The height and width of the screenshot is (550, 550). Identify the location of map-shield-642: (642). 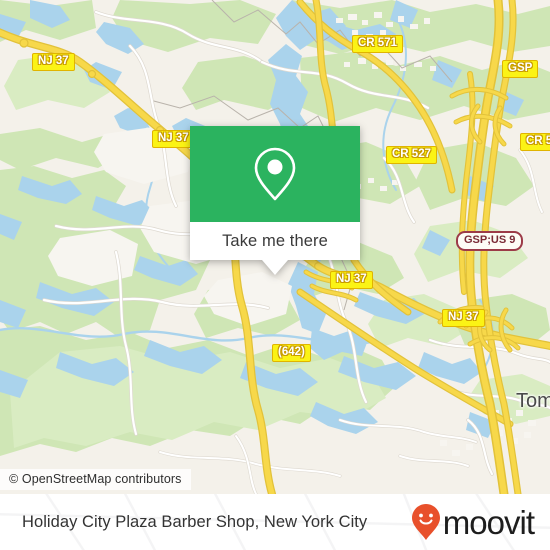
(291, 353).